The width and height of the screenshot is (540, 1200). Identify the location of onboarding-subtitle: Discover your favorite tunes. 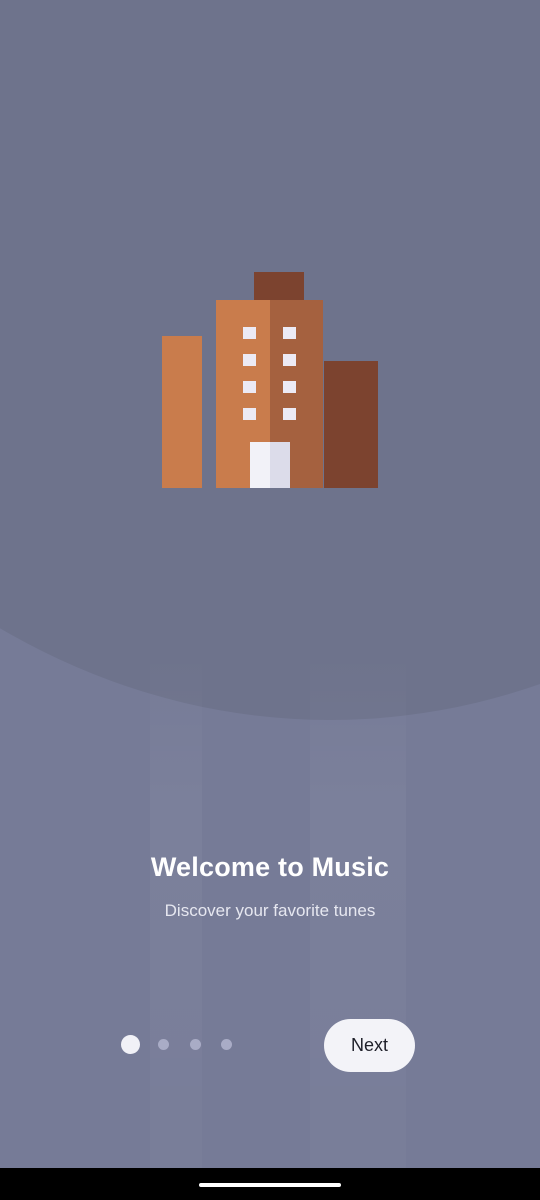
(270, 910).